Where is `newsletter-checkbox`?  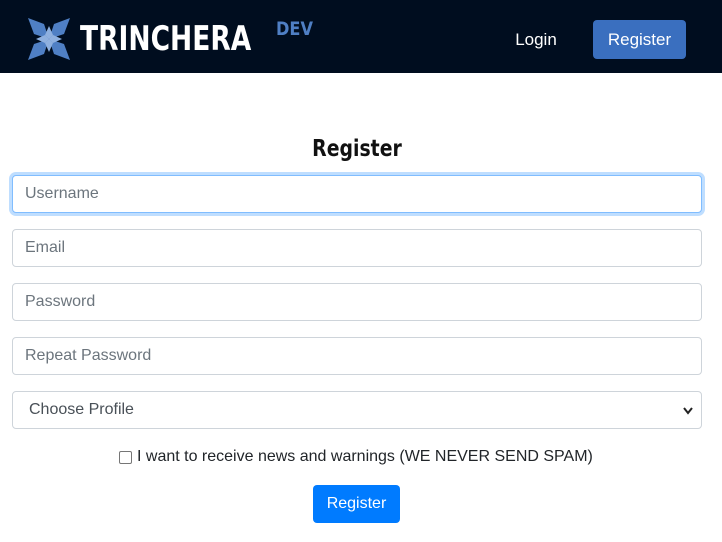
newsletter-checkbox is located at coordinates (125, 457).